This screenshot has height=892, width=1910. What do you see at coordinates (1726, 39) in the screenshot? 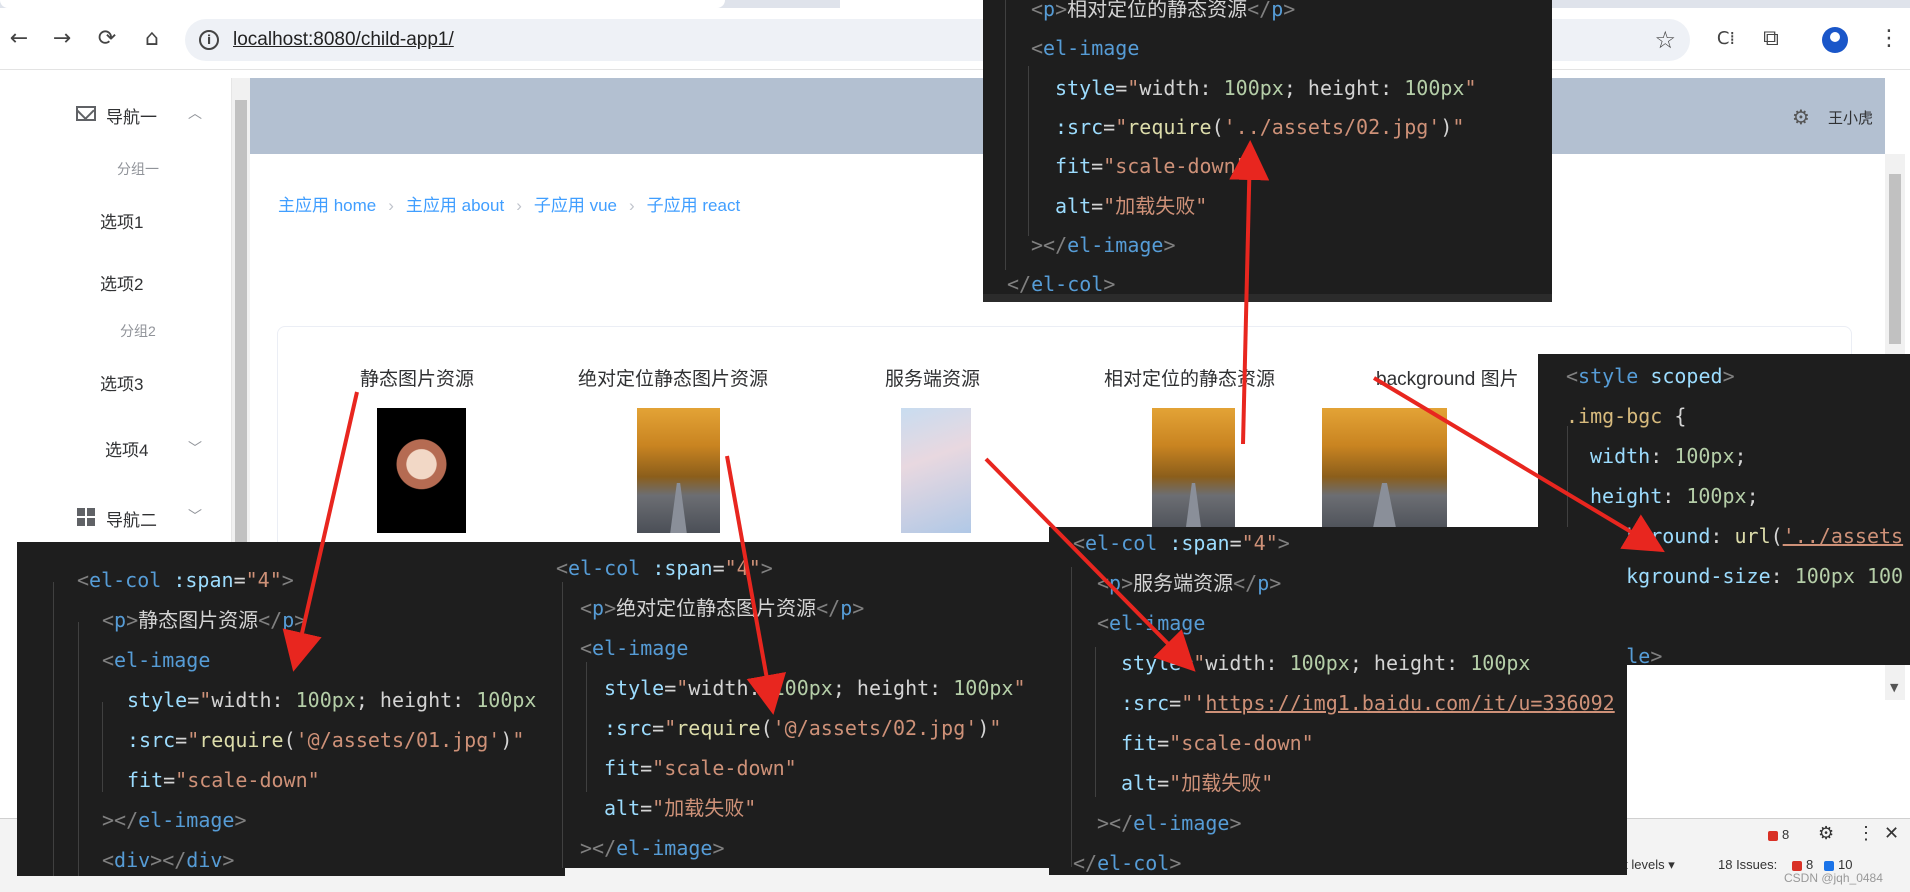
I see `extension-cast-icon: C⁞` at bounding box center [1726, 39].